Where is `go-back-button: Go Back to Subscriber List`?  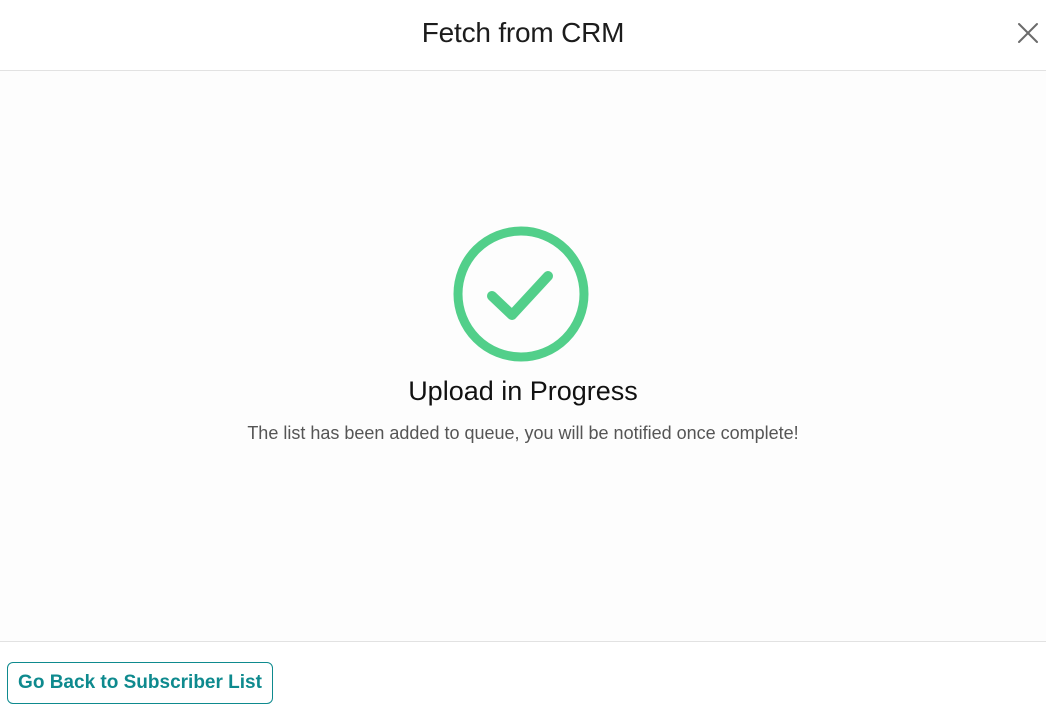
go-back-button: Go Back to Subscriber List is located at coordinates (140, 683).